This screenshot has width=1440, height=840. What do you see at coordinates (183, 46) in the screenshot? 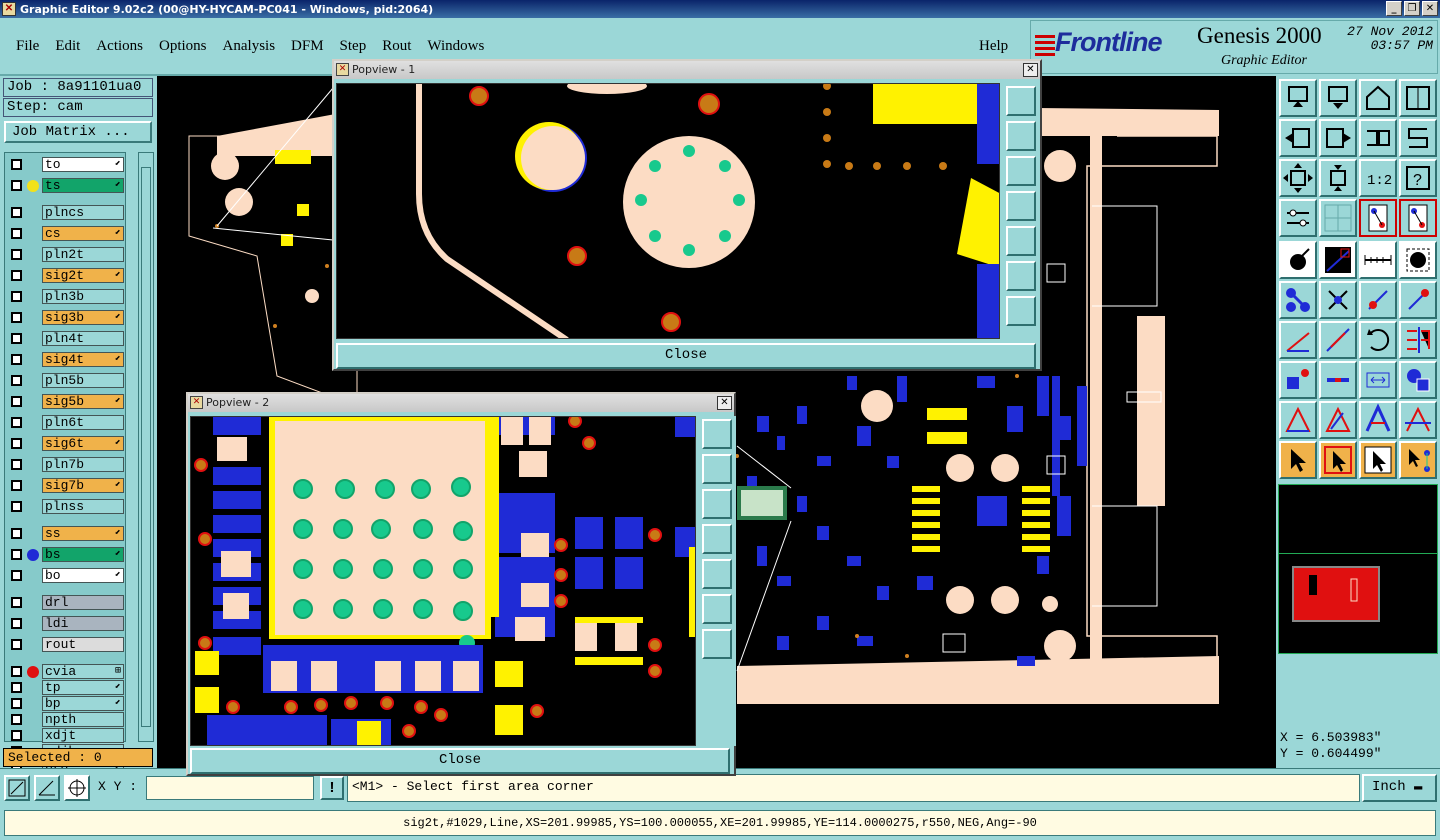
I see `menu-options: Options` at bounding box center [183, 46].